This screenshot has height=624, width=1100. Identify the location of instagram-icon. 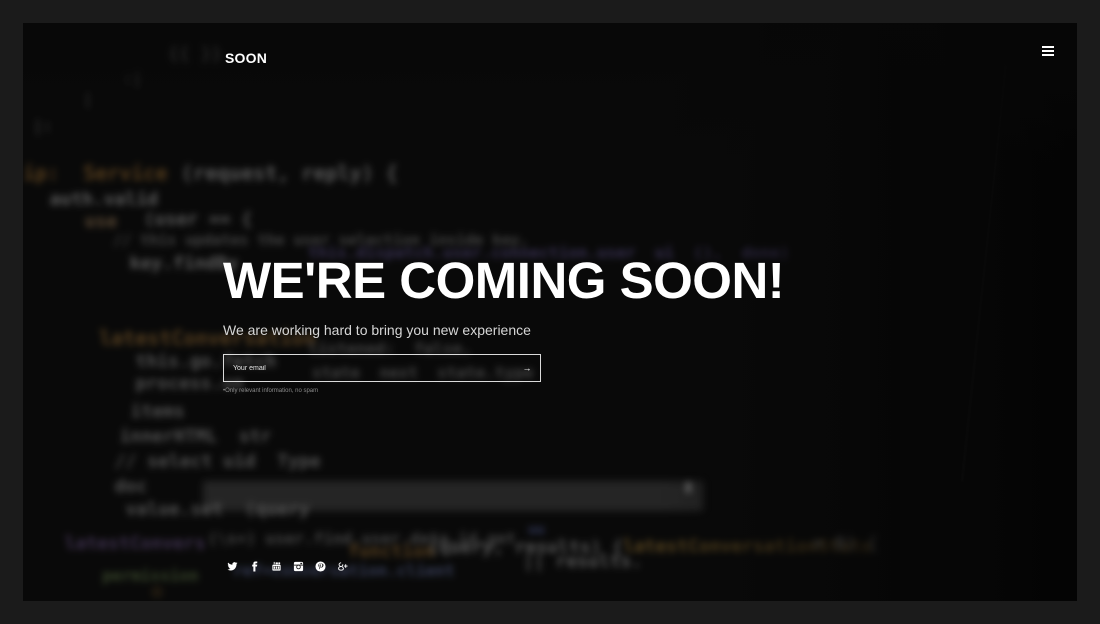
(298, 566).